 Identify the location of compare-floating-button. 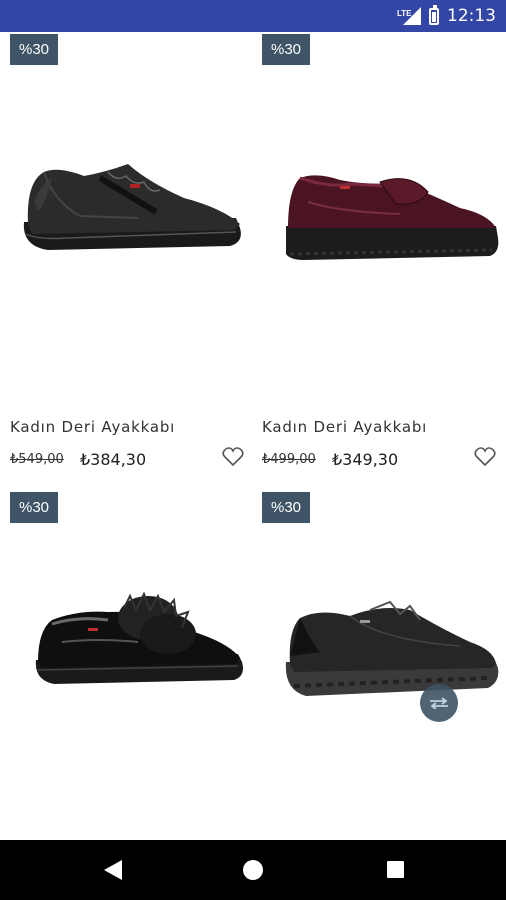
(439, 703).